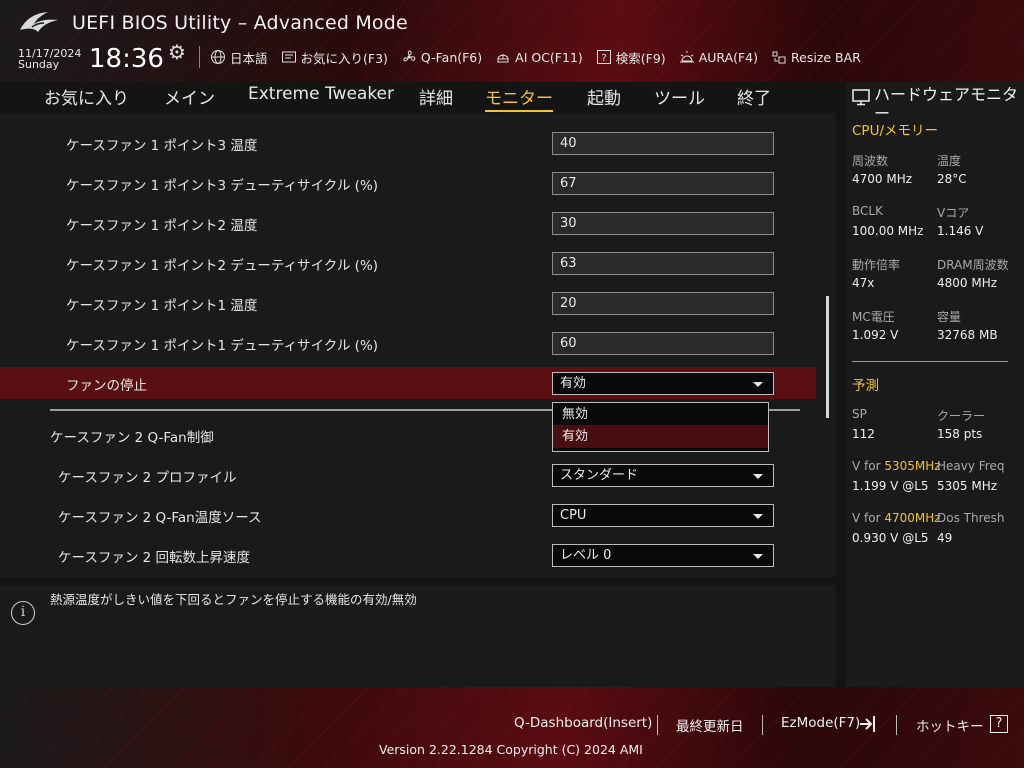  I want to click on tab-advanced: 詳細, so click(436, 96).